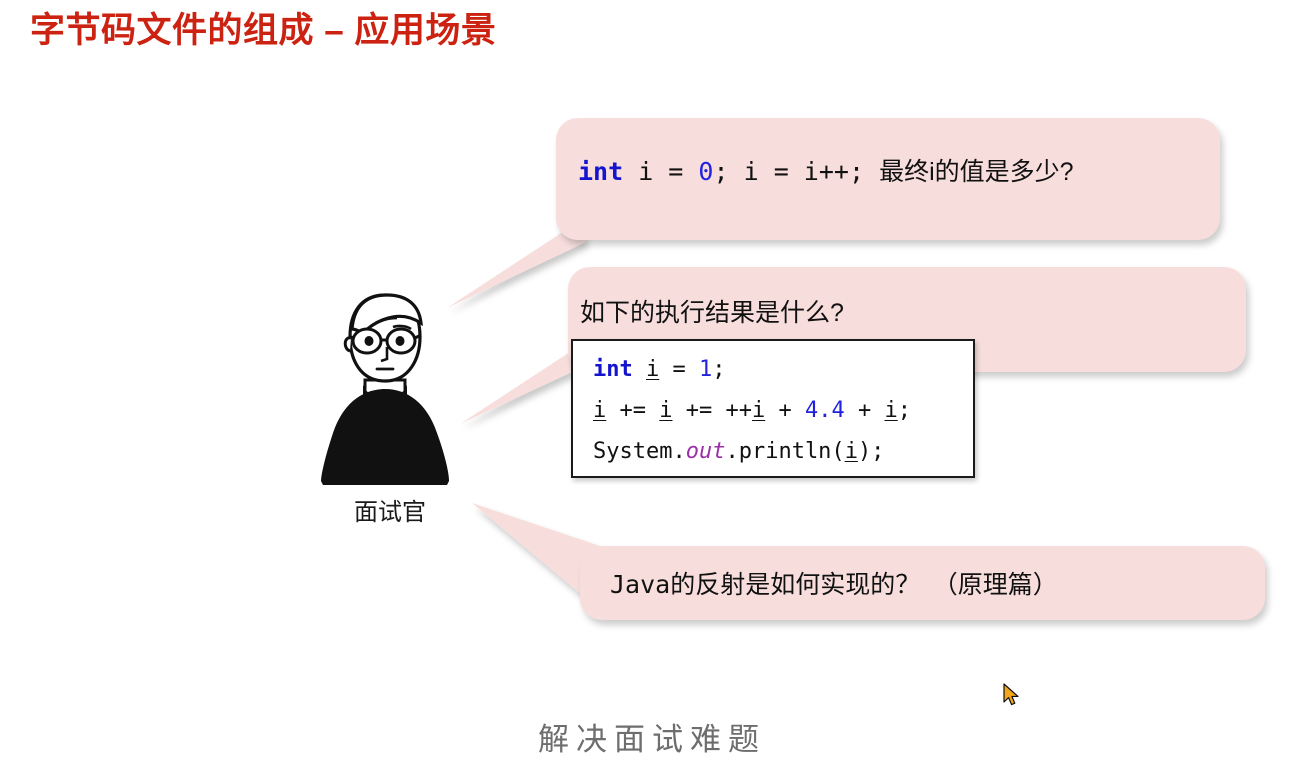 This screenshot has height=765, width=1297. I want to click on bubble-two-heading: 如下的执行结果是什么?, so click(712, 313).